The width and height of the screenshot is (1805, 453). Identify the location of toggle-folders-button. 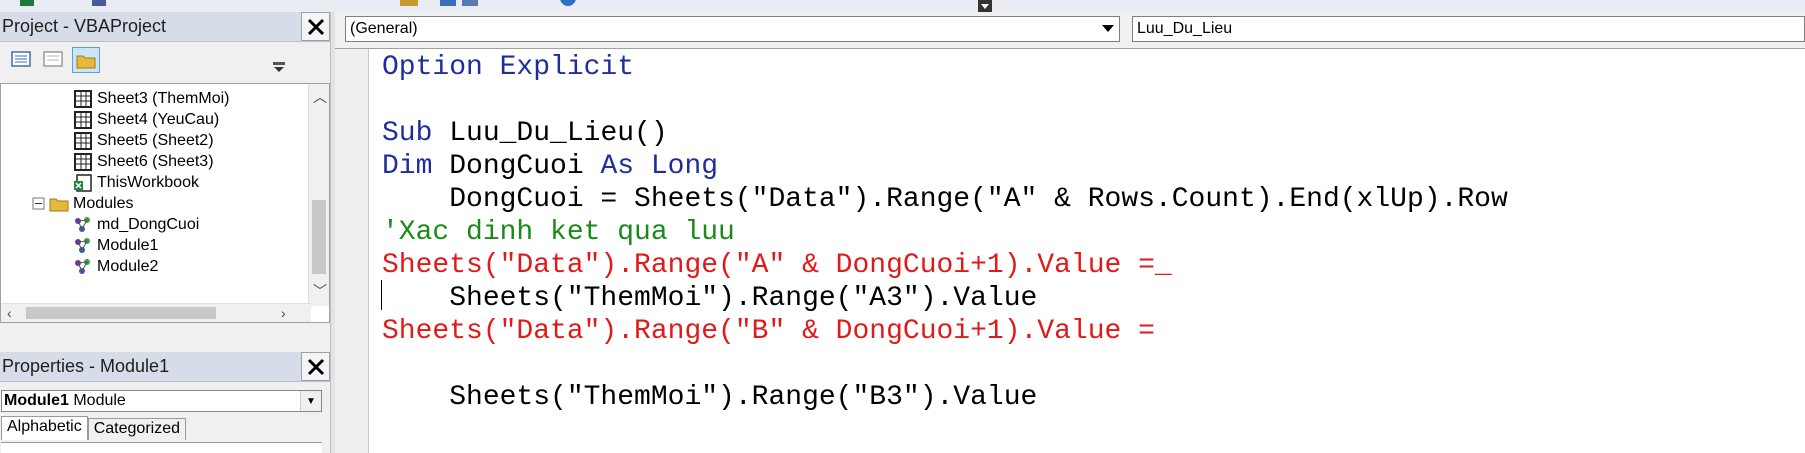
(86, 60).